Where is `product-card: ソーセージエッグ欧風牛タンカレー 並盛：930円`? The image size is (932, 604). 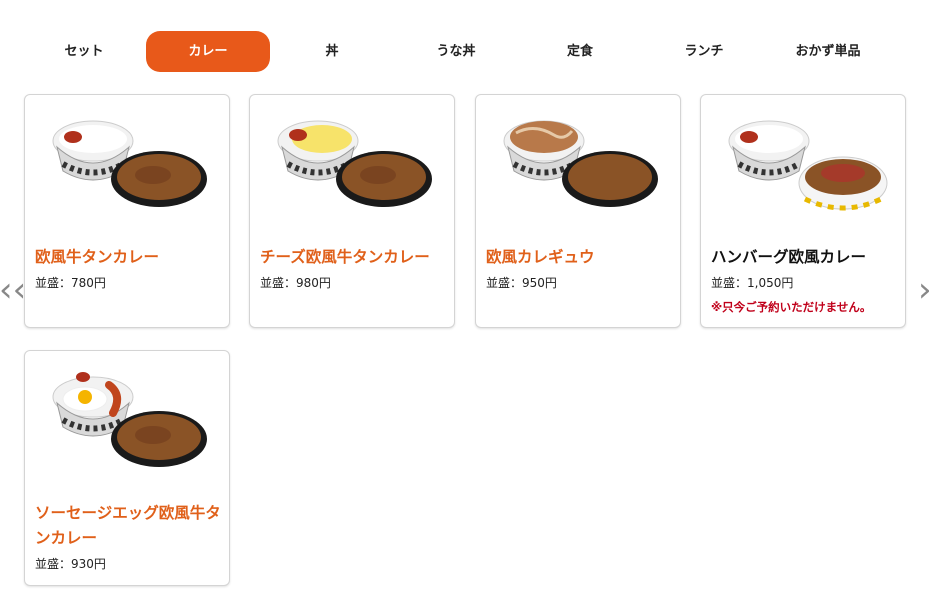
product-card: ソーセージエッグ欧風牛タンカレー 並盛：930円 is located at coordinates (127, 468).